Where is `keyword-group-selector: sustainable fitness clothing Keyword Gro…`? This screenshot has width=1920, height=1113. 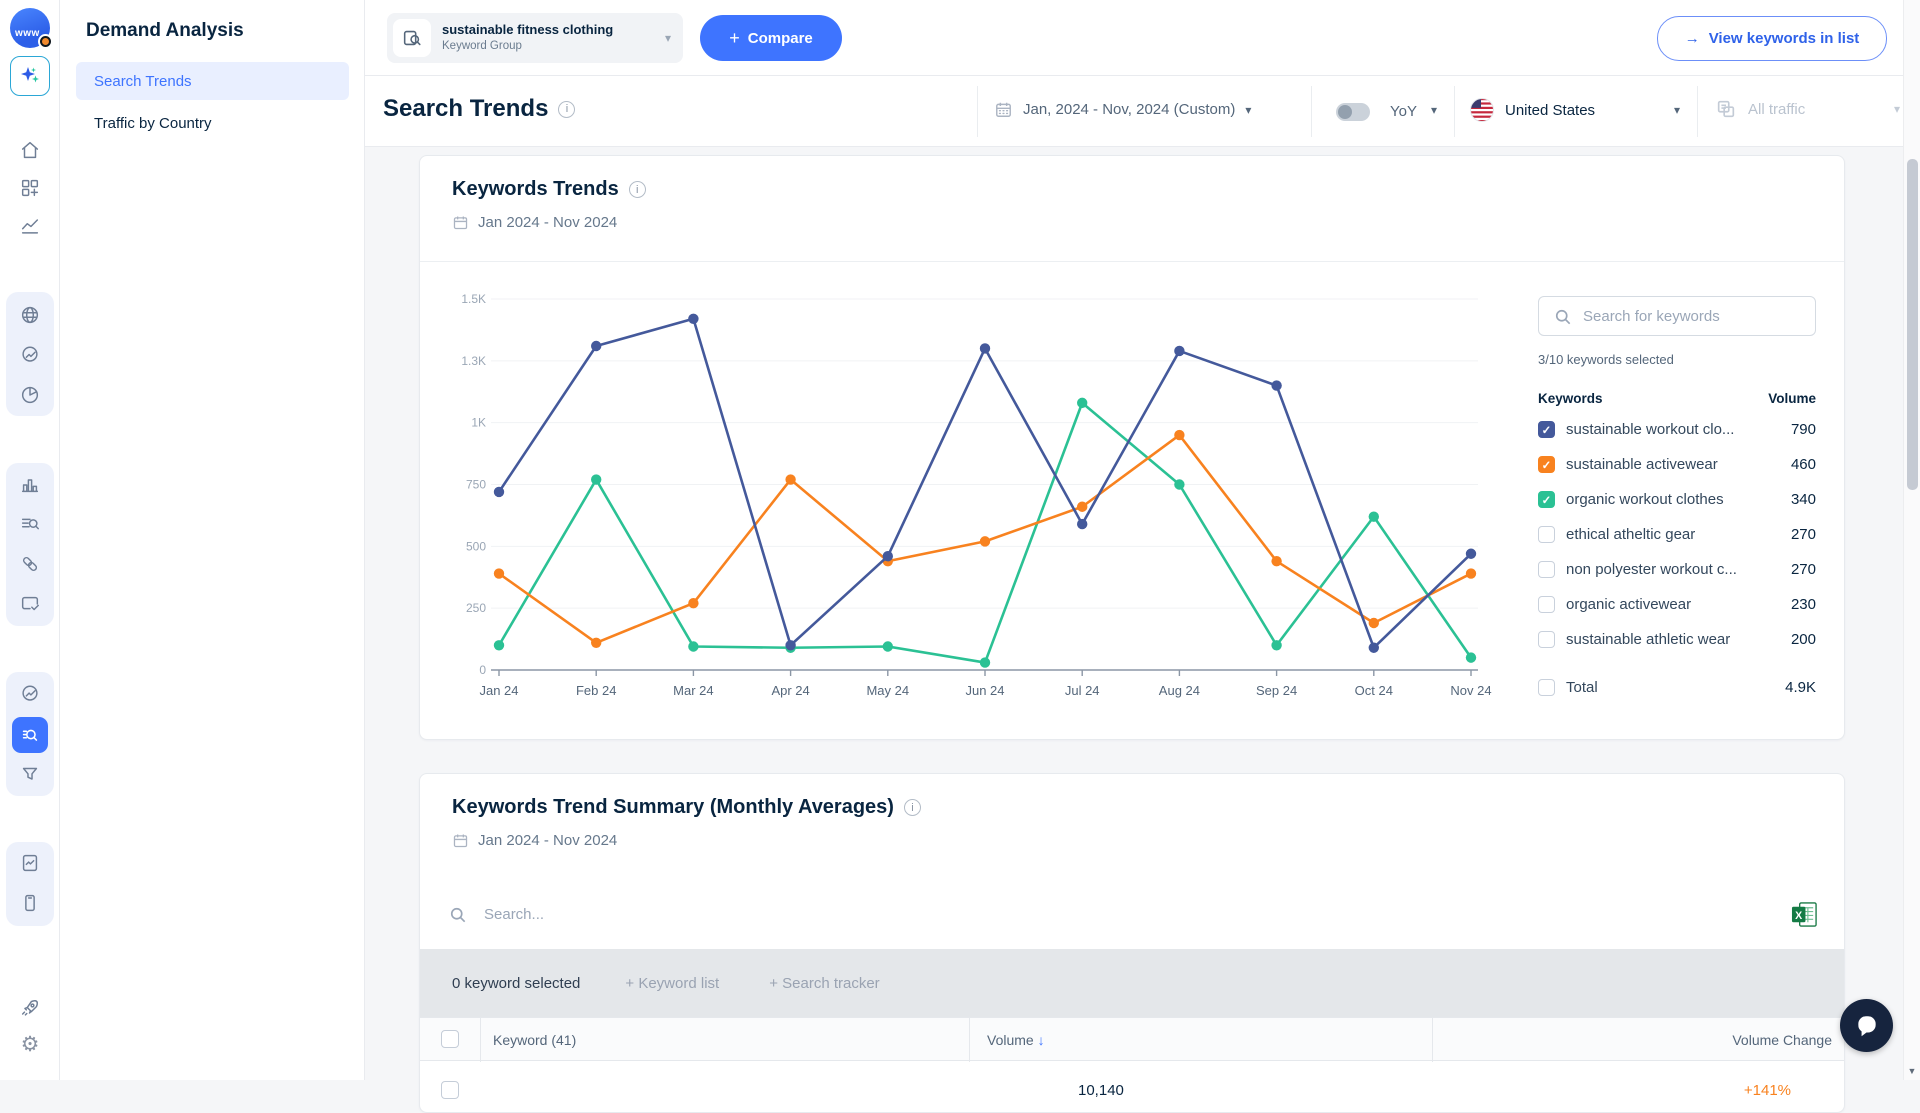 keyword-group-selector: sustainable fitness clothing Keyword Gro… is located at coordinates (535, 38).